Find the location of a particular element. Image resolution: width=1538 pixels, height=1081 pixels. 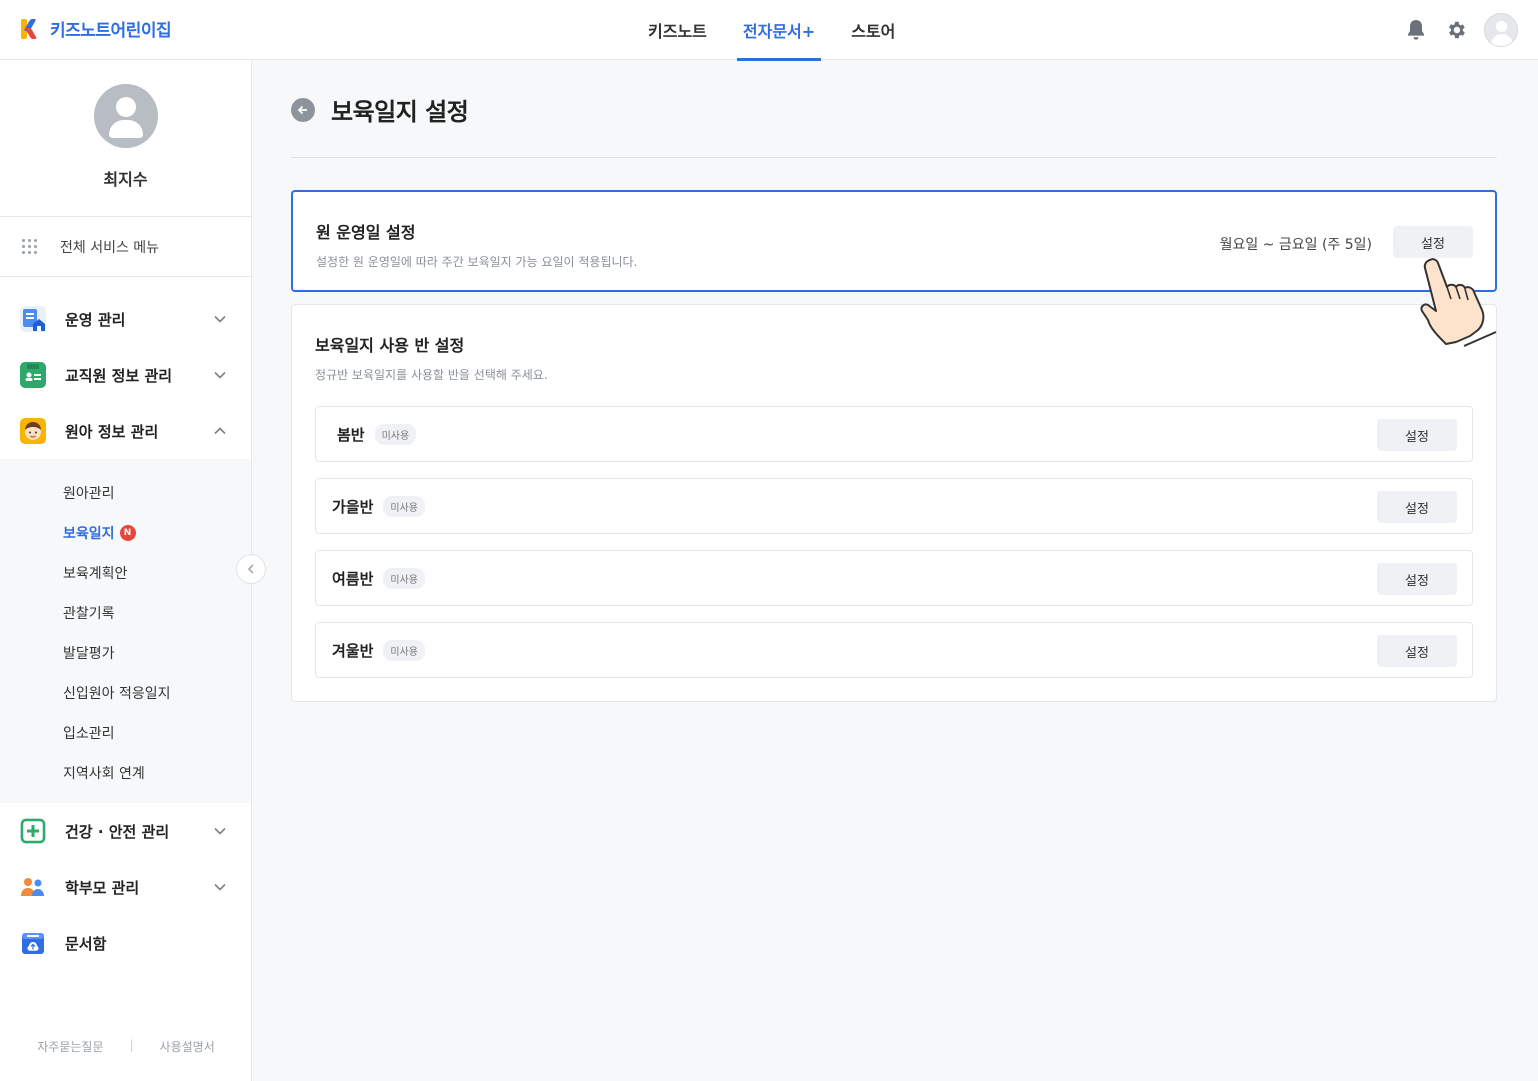

sidebar-collapse-button is located at coordinates (251, 569).